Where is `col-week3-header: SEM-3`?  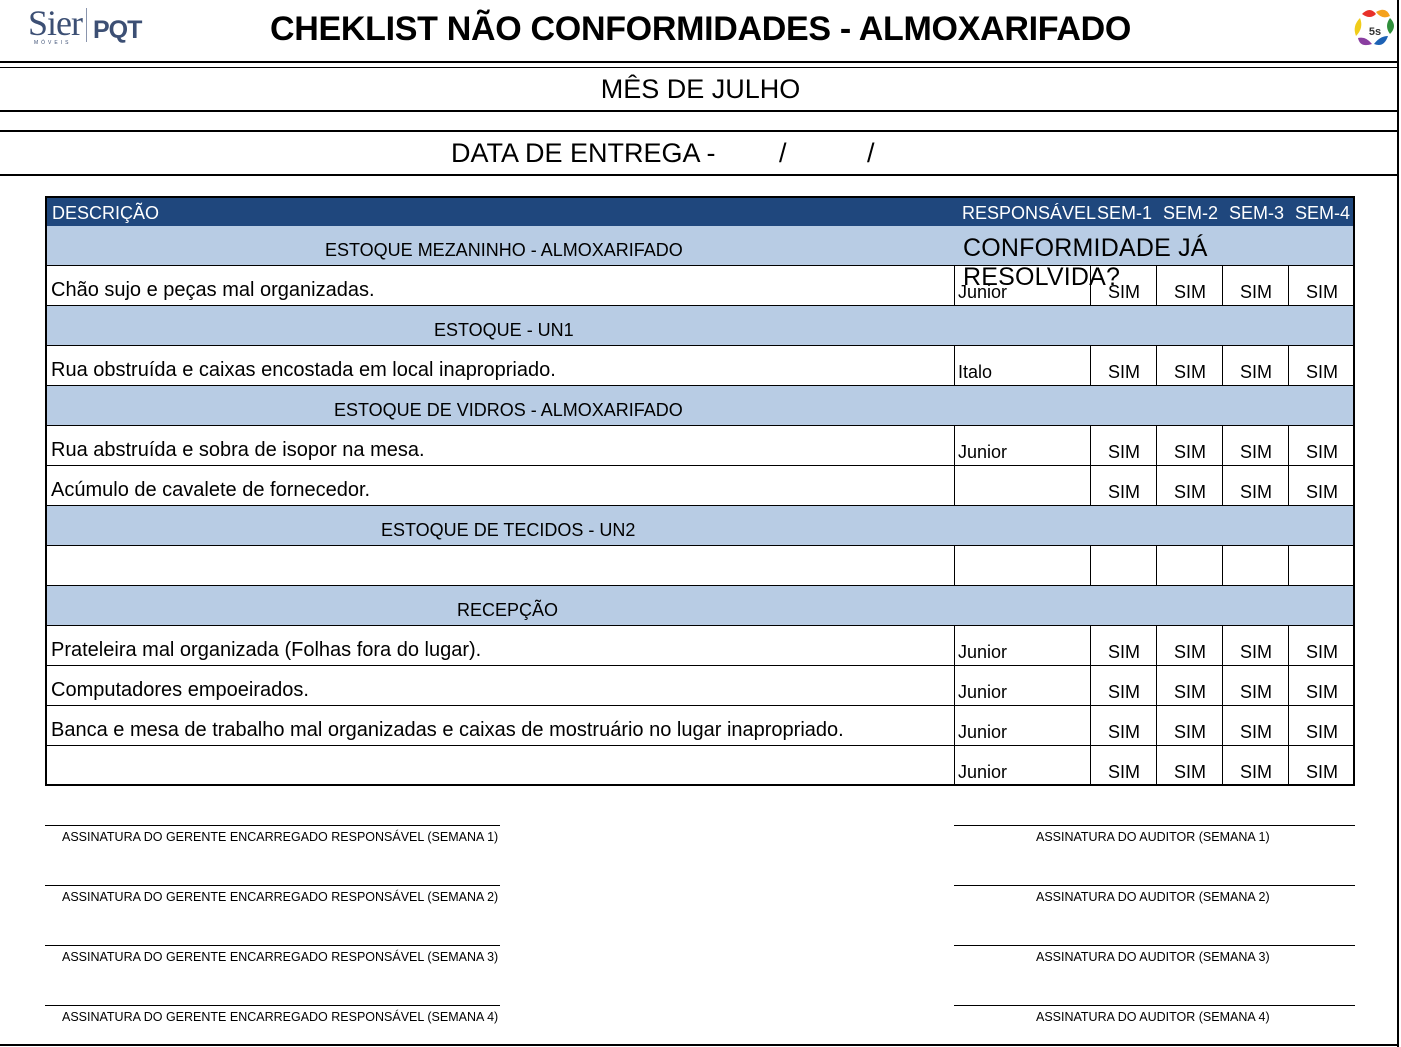
col-week3-header: SEM-3 is located at coordinates (1257, 213).